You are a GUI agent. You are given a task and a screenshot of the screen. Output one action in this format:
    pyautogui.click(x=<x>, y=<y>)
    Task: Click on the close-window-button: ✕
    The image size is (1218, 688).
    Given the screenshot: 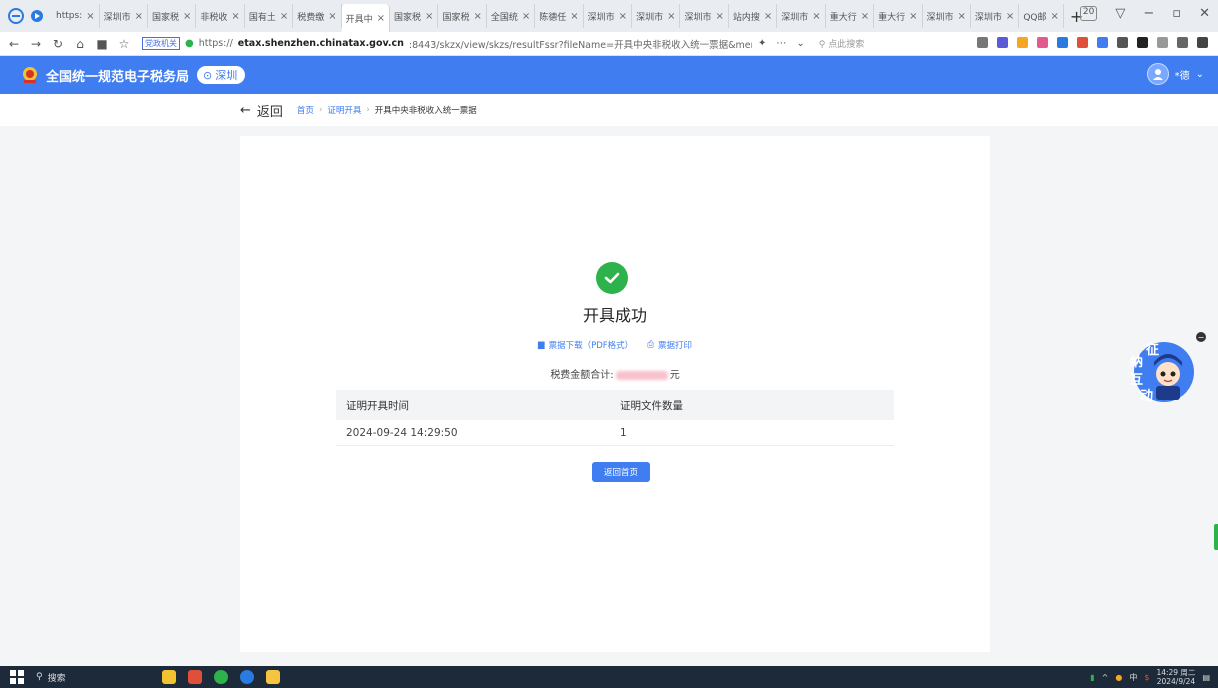 What is the action you would take?
    pyautogui.click(x=1204, y=13)
    